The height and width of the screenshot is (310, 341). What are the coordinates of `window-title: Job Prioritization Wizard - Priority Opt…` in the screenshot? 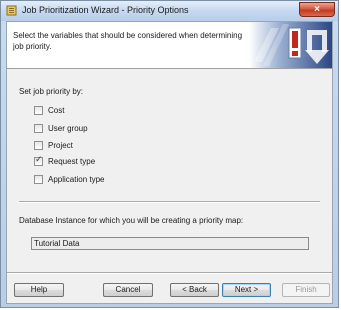 It's located at (105, 10).